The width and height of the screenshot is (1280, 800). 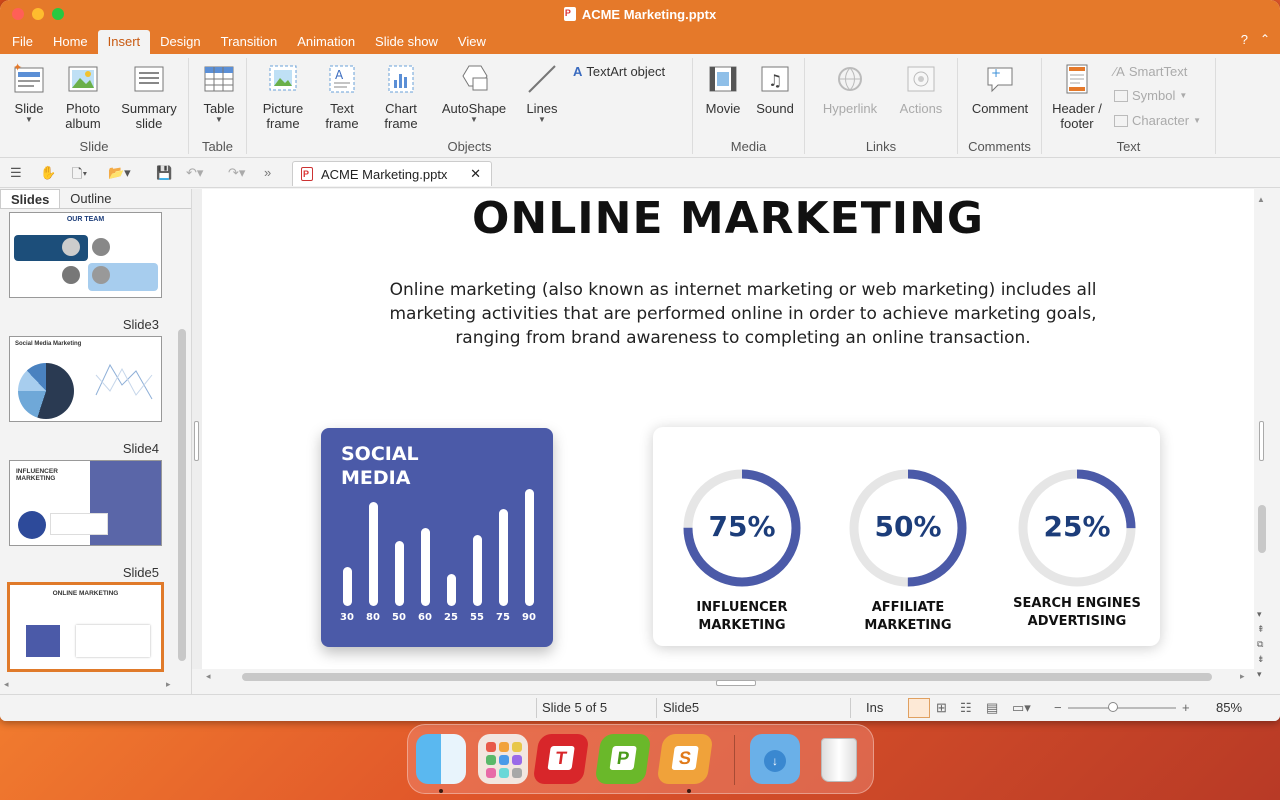 What do you see at coordinates (775, 89) in the screenshot?
I see `sound-button: ♫ Sound` at bounding box center [775, 89].